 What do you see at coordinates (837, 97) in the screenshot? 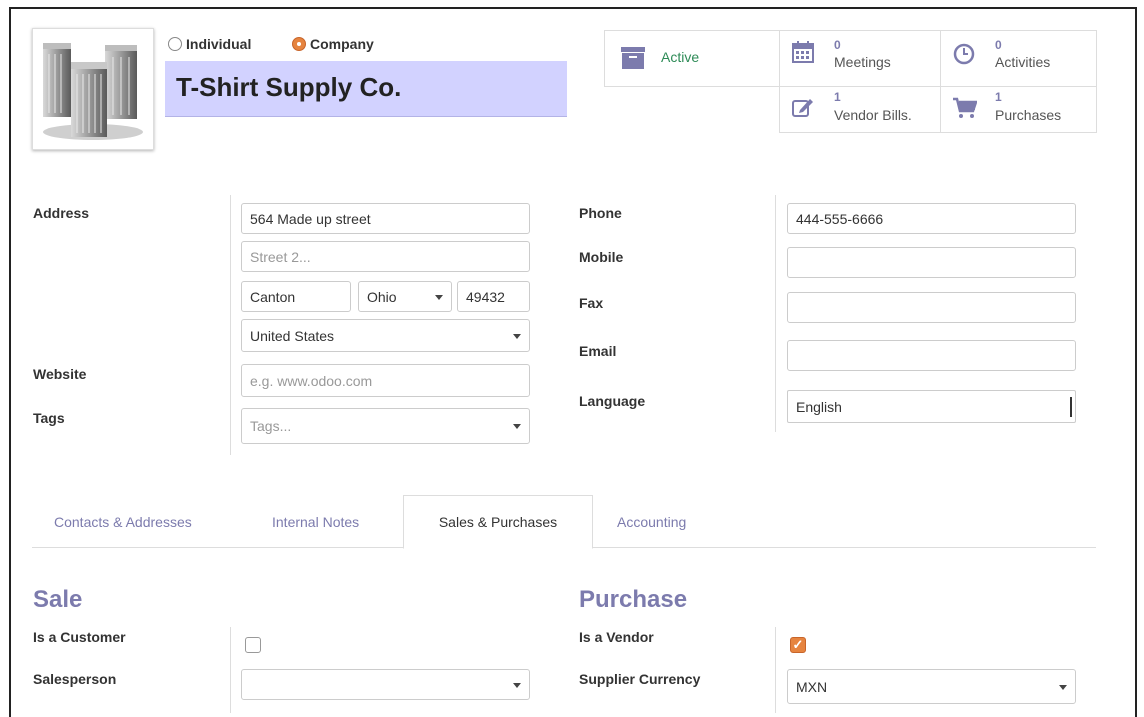
I see `vendor-bills-count: 1` at bounding box center [837, 97].